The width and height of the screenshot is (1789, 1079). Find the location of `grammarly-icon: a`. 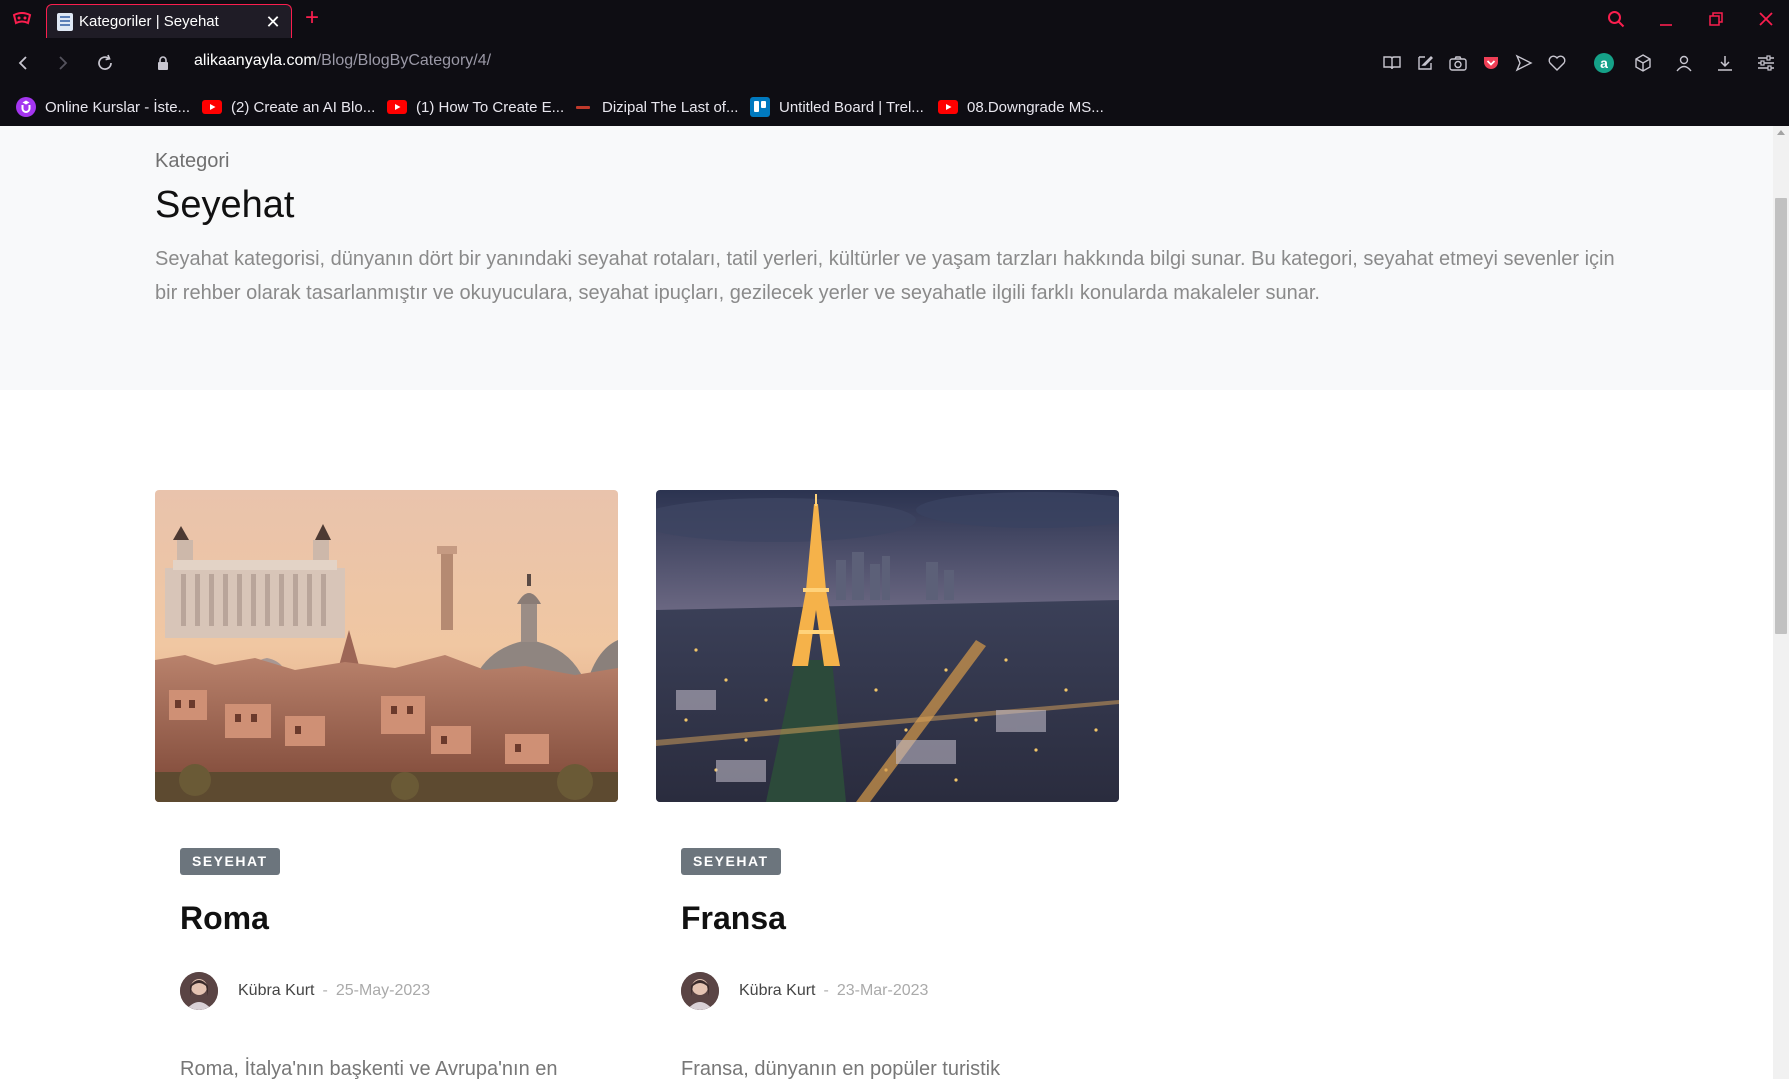

grammarly-icon: a is located at coordinates (1604, 63).